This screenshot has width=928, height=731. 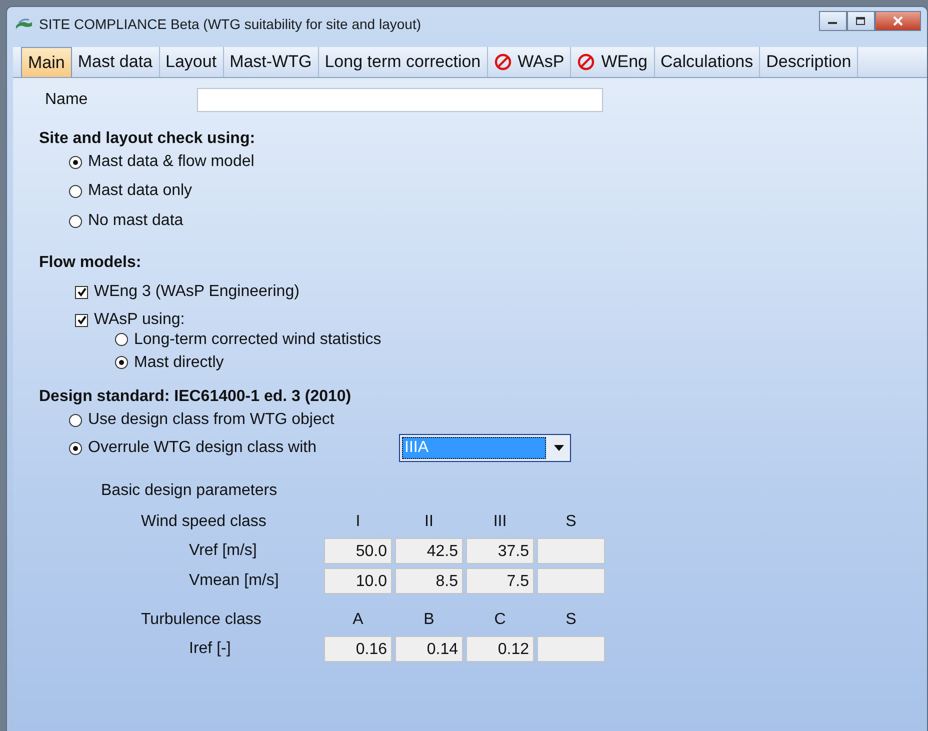 What do you see at coordinates (193, 448) in the screenshot?
I see `radio-option: Overrule WTG design class with` at bounding box center [193, 448].